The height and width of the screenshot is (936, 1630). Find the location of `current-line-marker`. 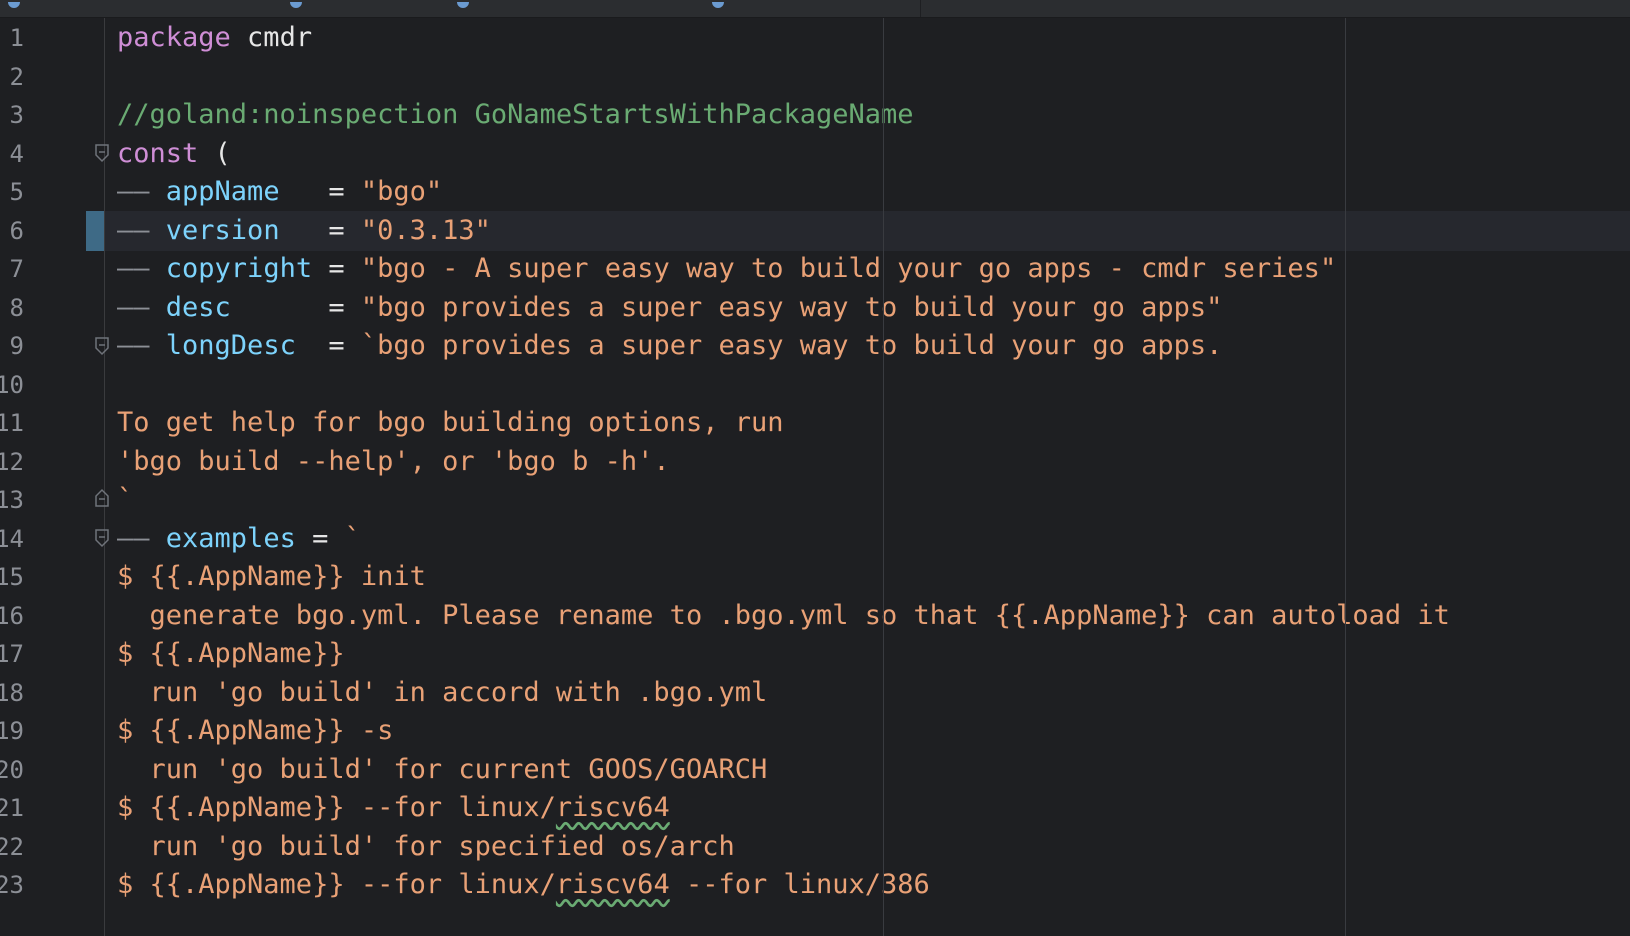

current-line-marker is located at coordinates (95, 230).